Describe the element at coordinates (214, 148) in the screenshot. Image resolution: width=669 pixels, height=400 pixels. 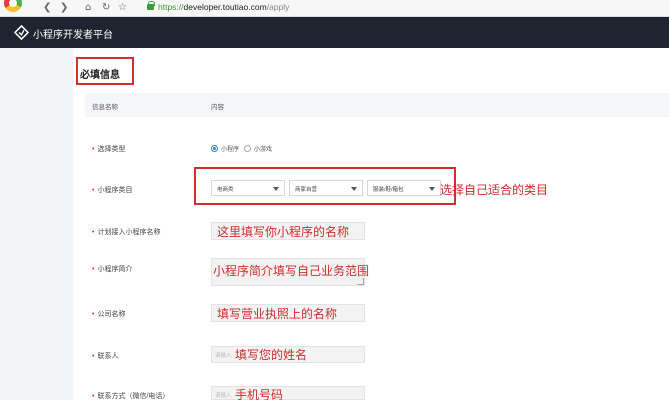
I see `radio-mini-program` at that location.